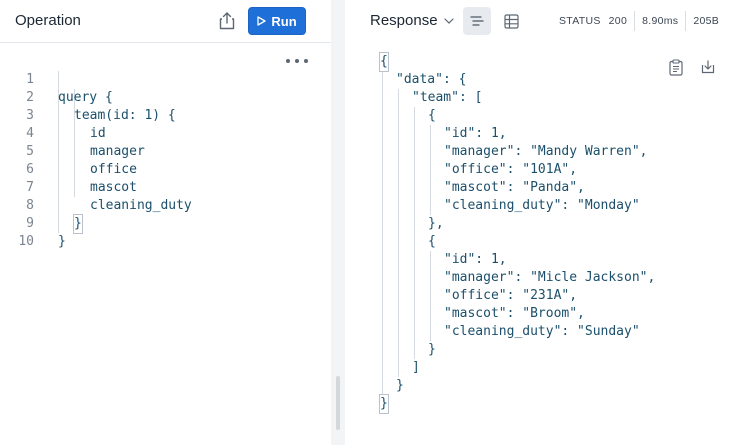  What do you see at coordinates (262, 21) in the screenshot?
I see `play-icon` at bounding box center [262, 21].